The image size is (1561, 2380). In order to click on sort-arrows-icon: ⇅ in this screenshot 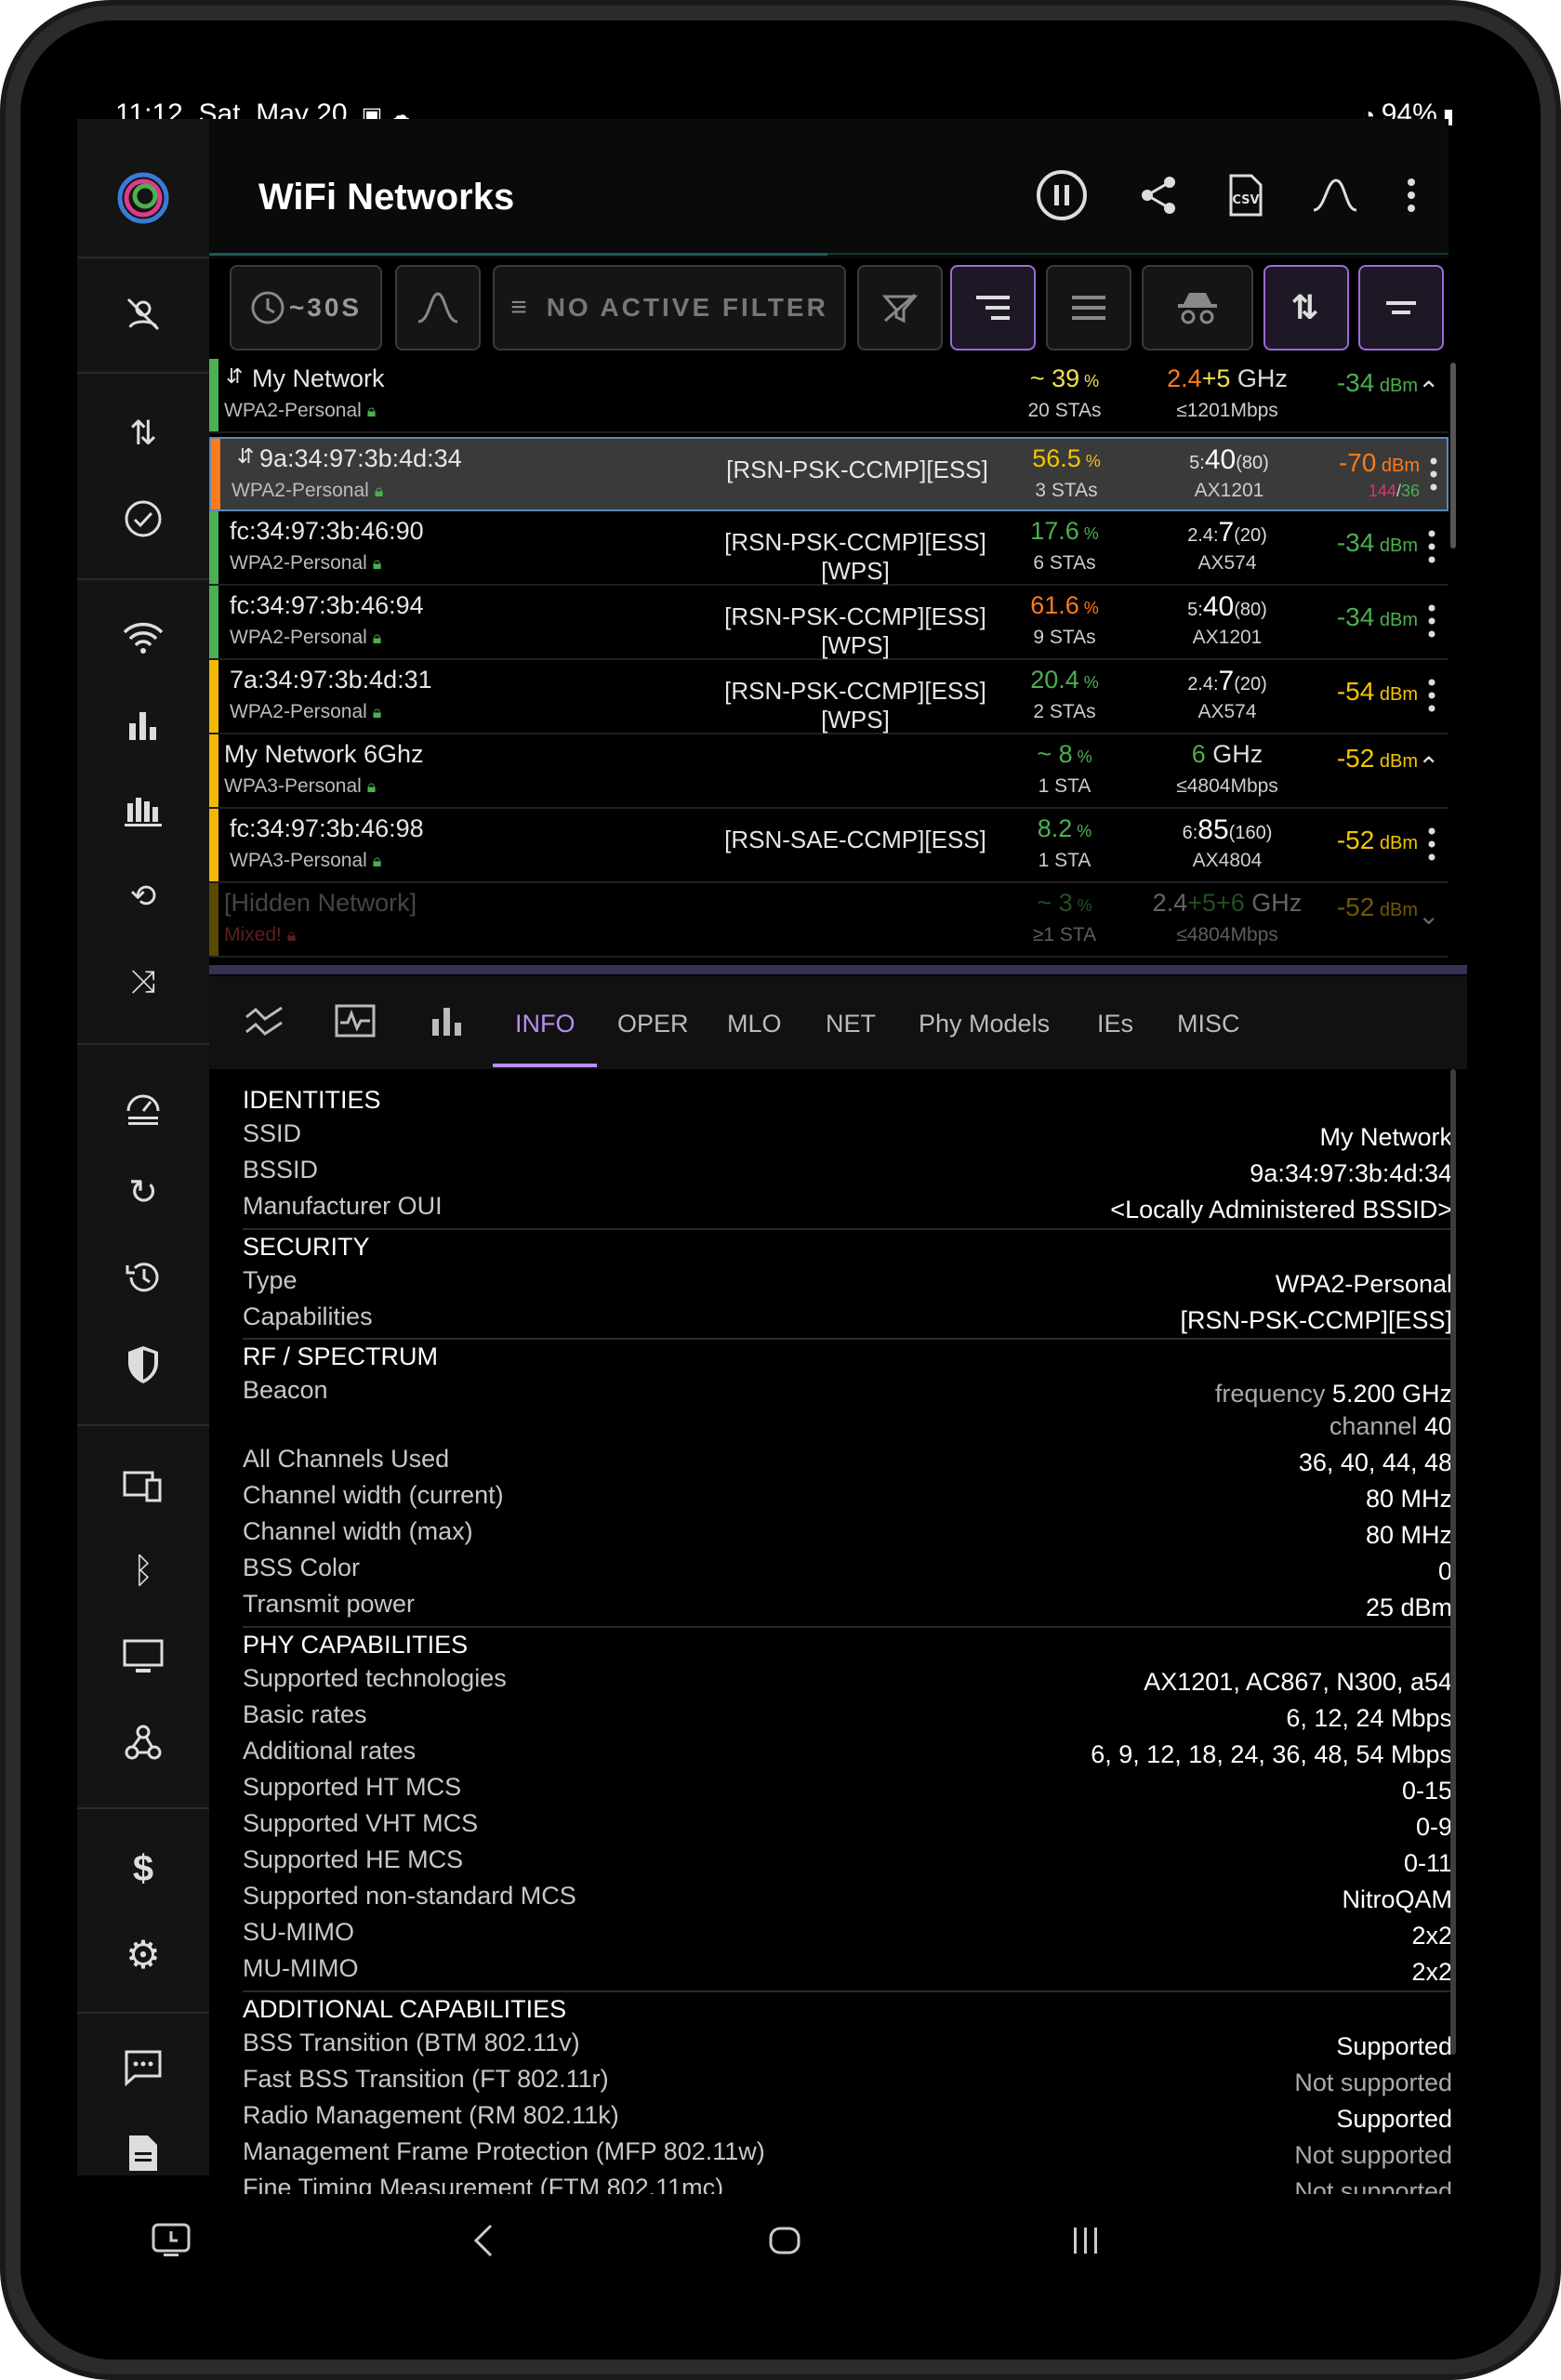, I will do `click(143, 433)`.